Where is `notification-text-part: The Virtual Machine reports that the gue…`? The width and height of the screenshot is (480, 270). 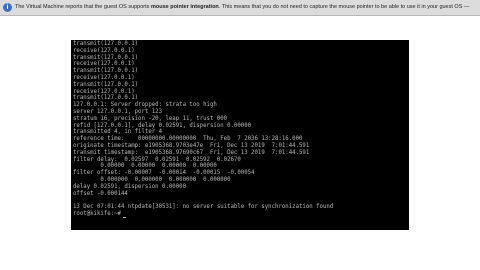
notification-text-part: The Virtual Machine reports that the gue… is located at coordinates (83, 7).